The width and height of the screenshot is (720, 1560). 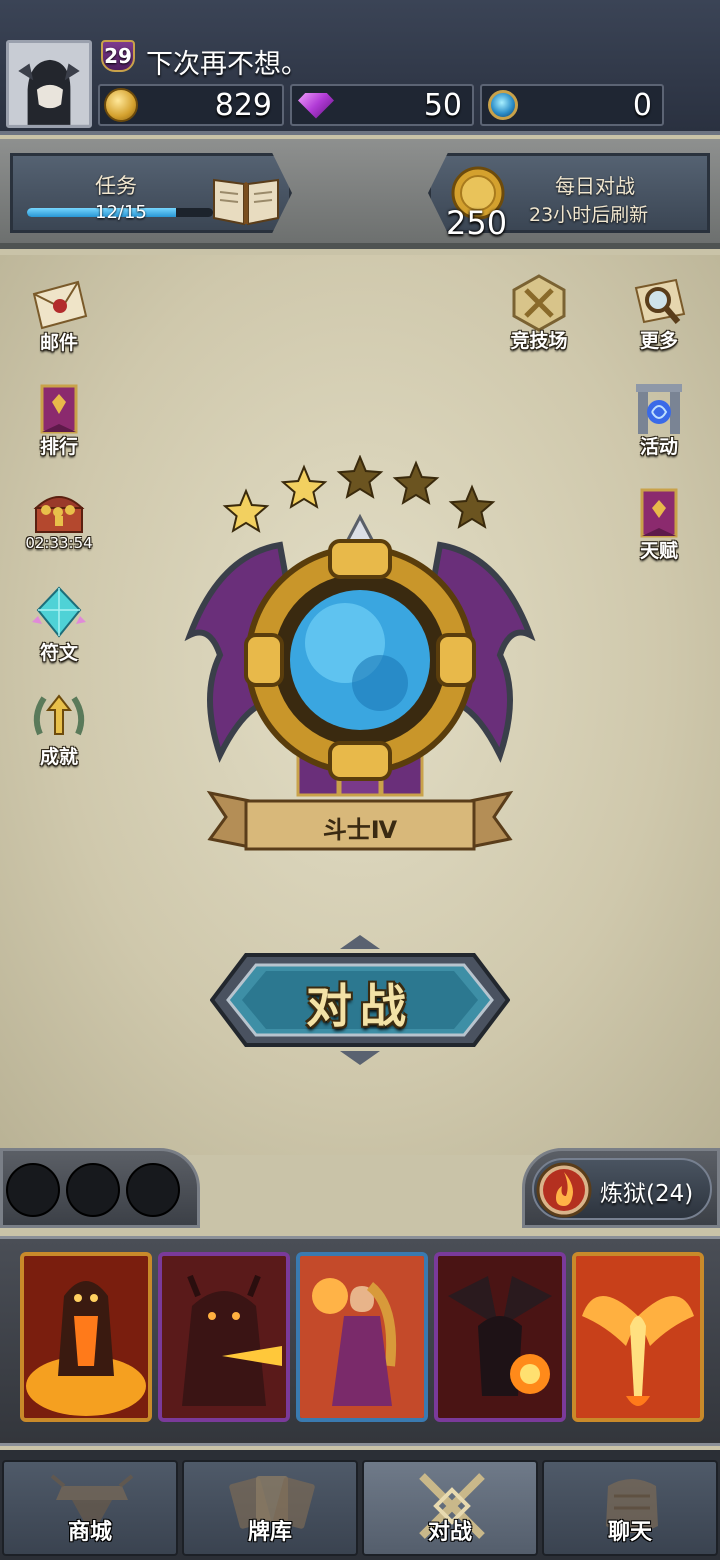 I want to click on magnifier-scroll-icon, so click(x=660, y=301).